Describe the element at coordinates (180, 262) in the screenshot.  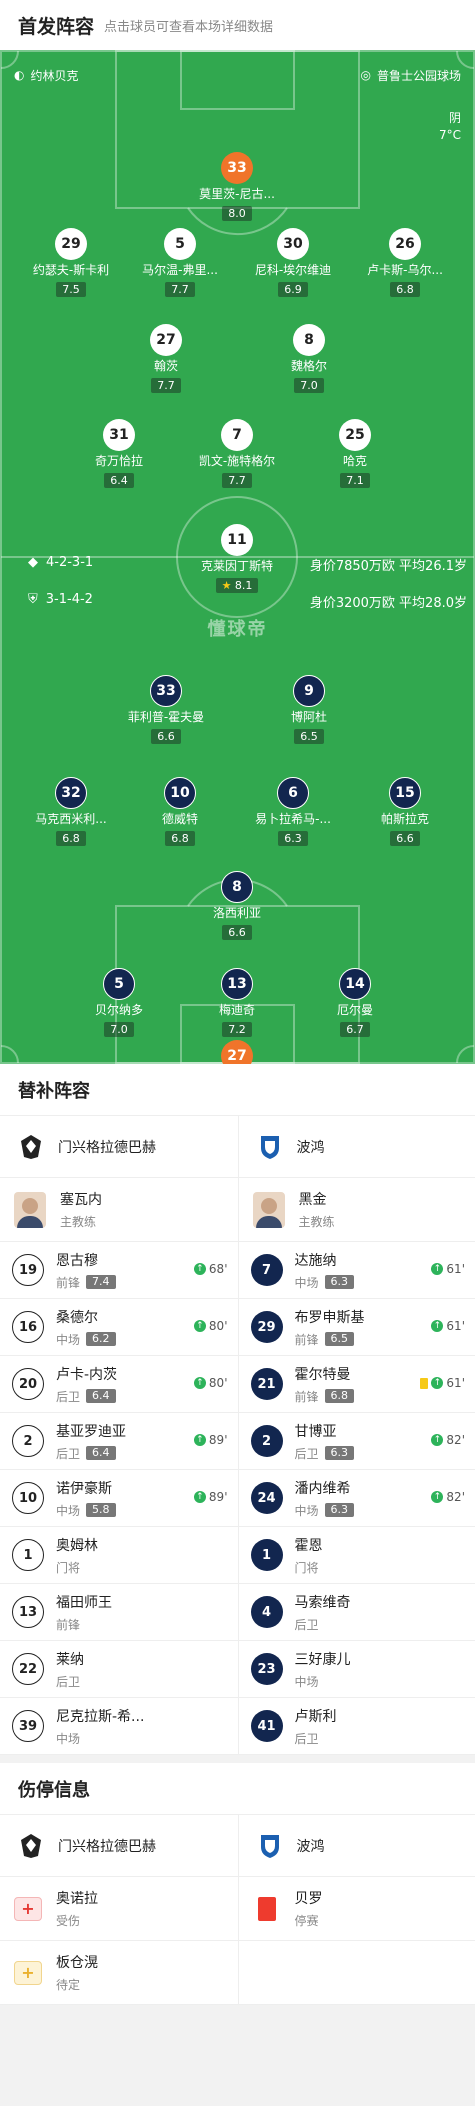
I see `player-top: 5 马尔温-弗里... 7.7` at that location.